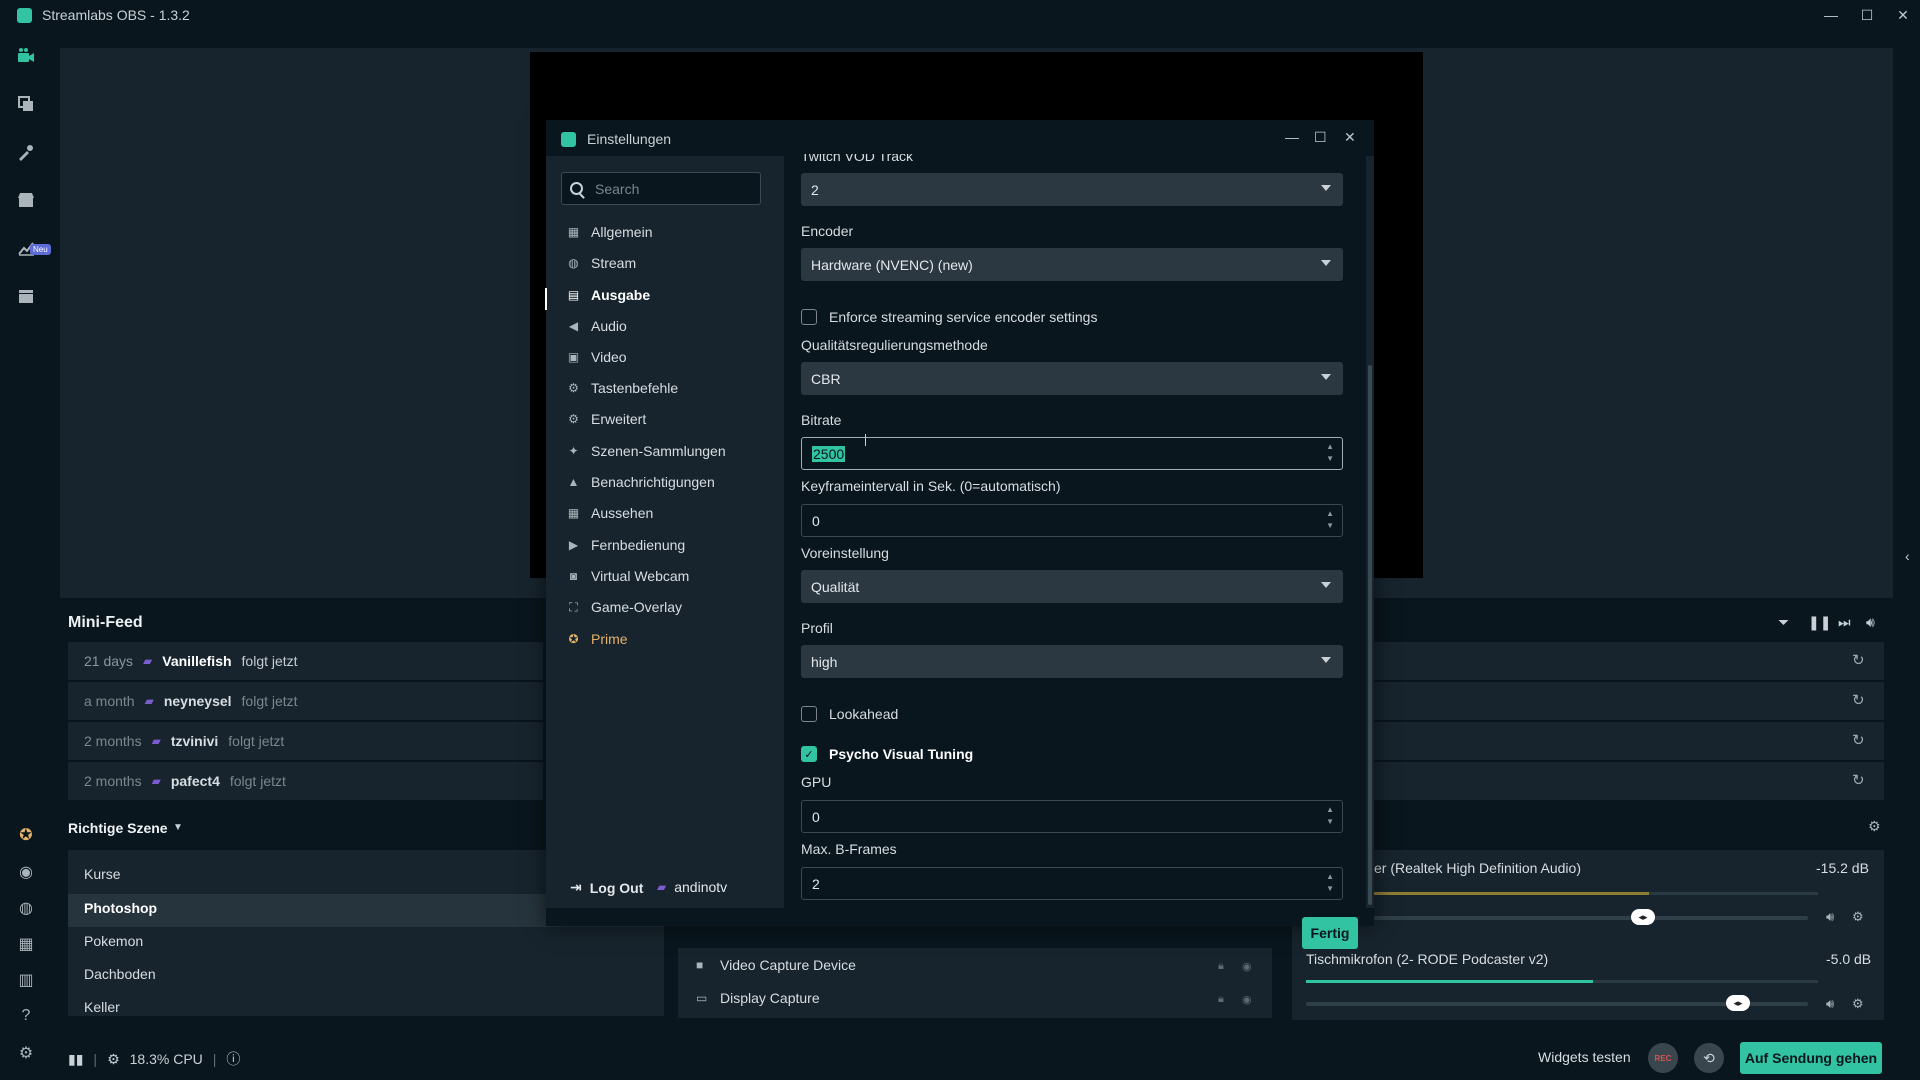 The image size is (1920, 1080). Describe the element at coordinates (849, 714) in the screenshot. I see `lookahead-checkbox: Lookahead` at that location.